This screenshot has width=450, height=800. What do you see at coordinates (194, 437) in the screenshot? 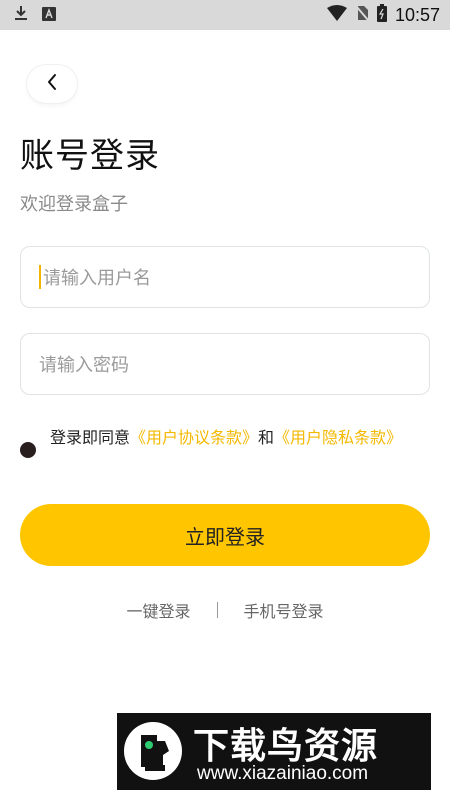
I see `user-agreement-link: 《用户协议条款》` at bounding box center [194, 437].